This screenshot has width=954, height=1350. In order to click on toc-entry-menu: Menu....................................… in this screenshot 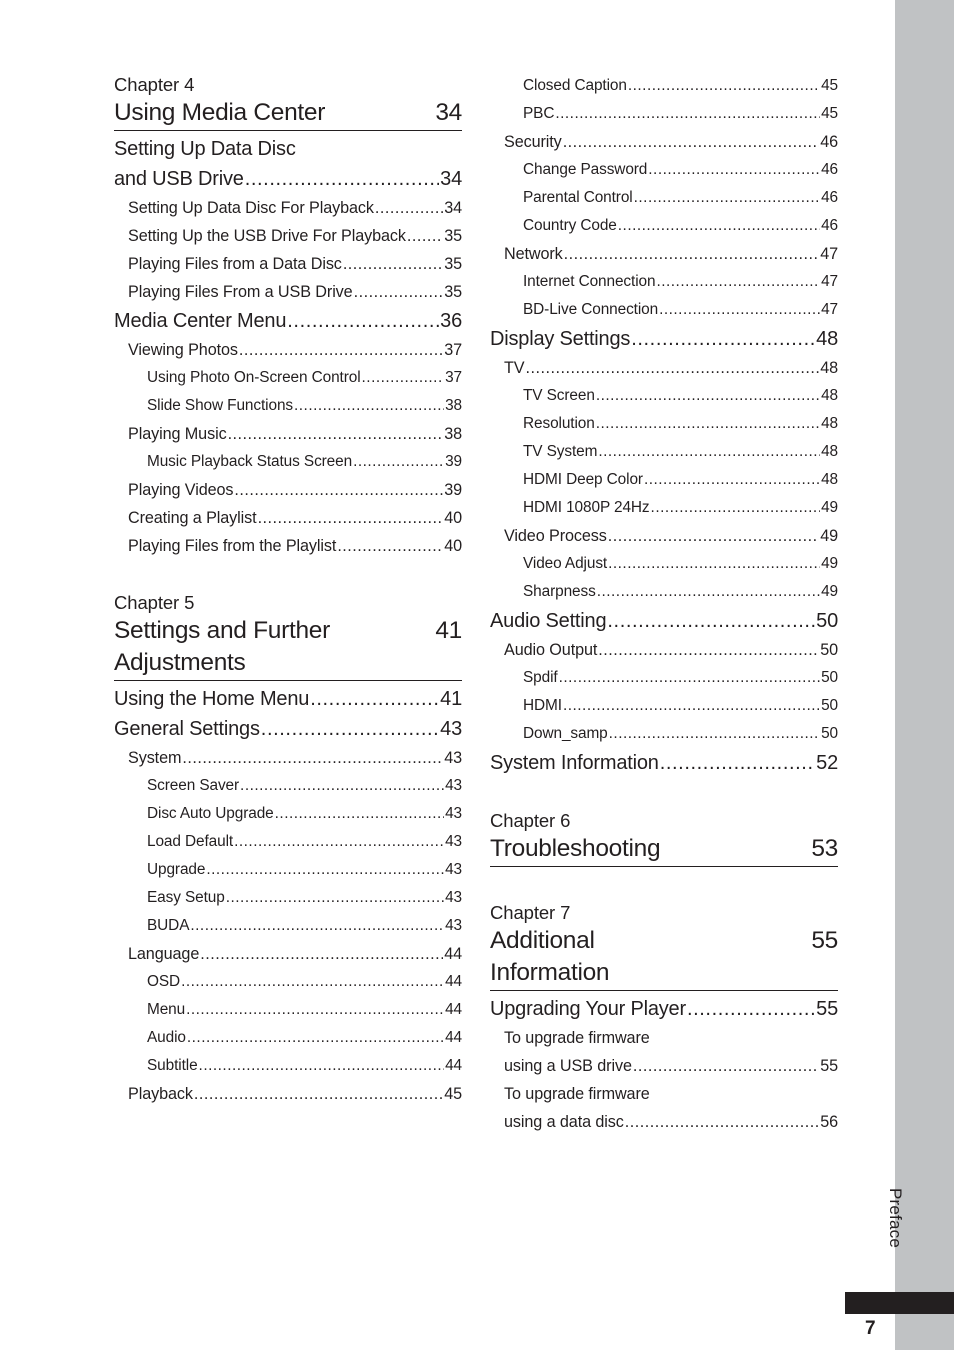, I will do `click(288, 1010)`.